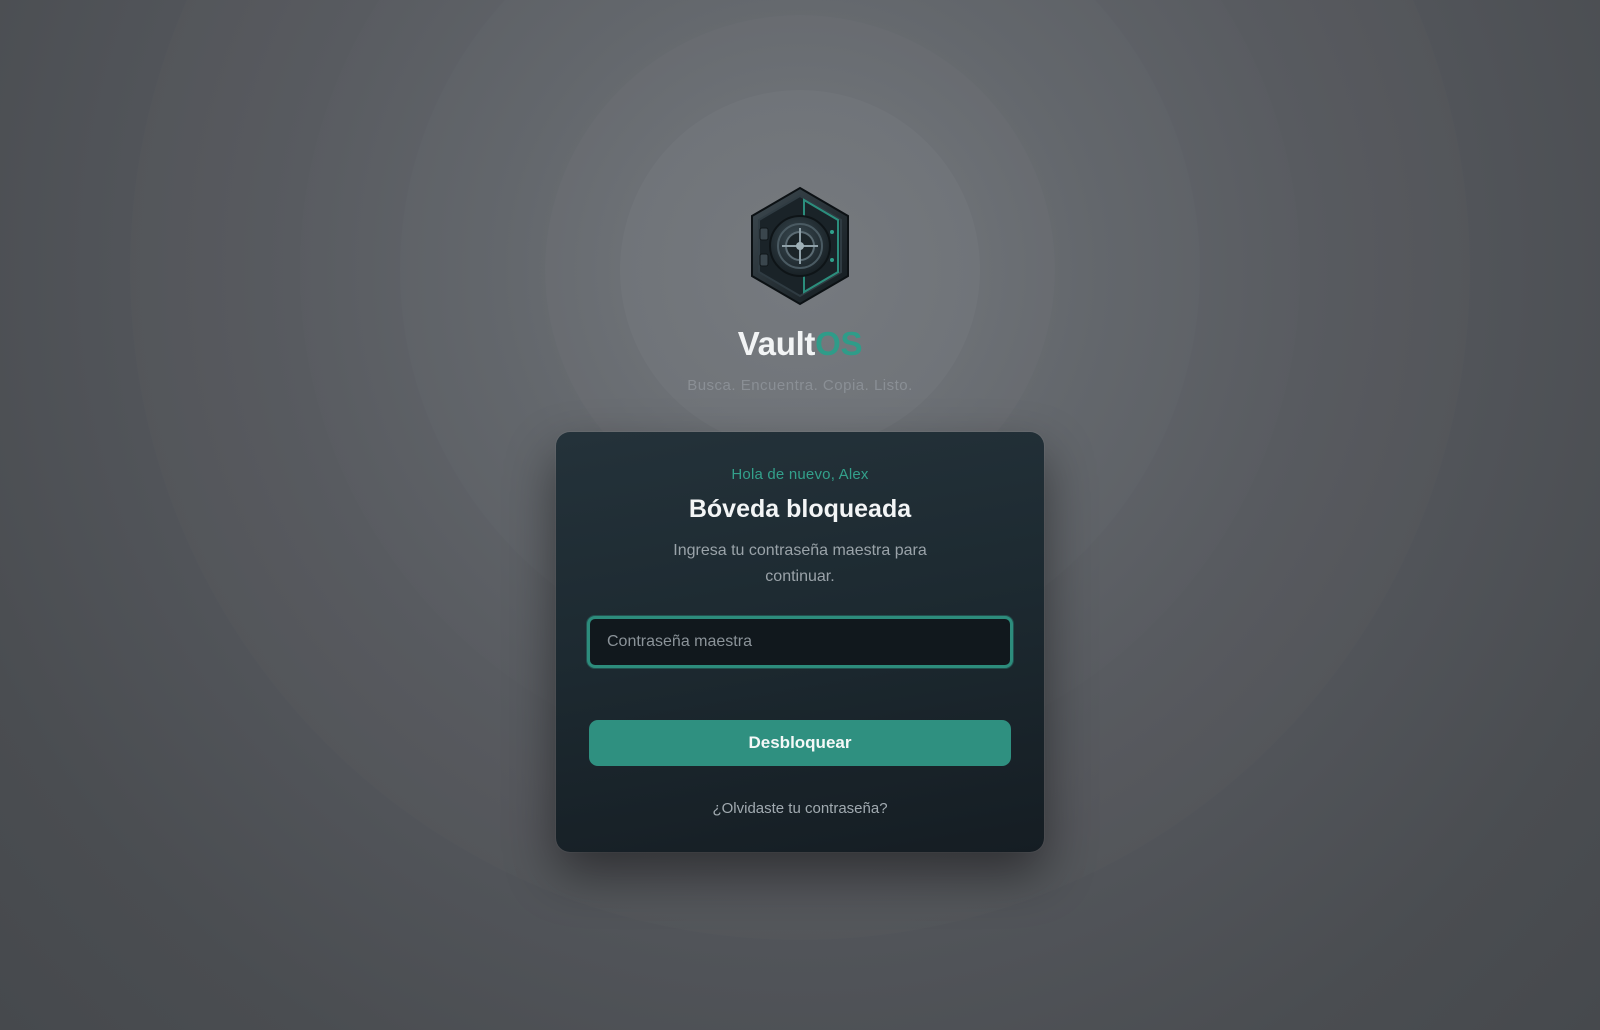 This screenshot has height=1030, width=1600. I want to click on master-password-input, so click(800, 642).